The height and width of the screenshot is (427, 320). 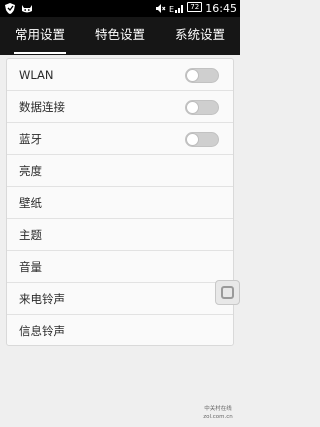 I want to click on signal-icon: E, so click(x=176, y=8).